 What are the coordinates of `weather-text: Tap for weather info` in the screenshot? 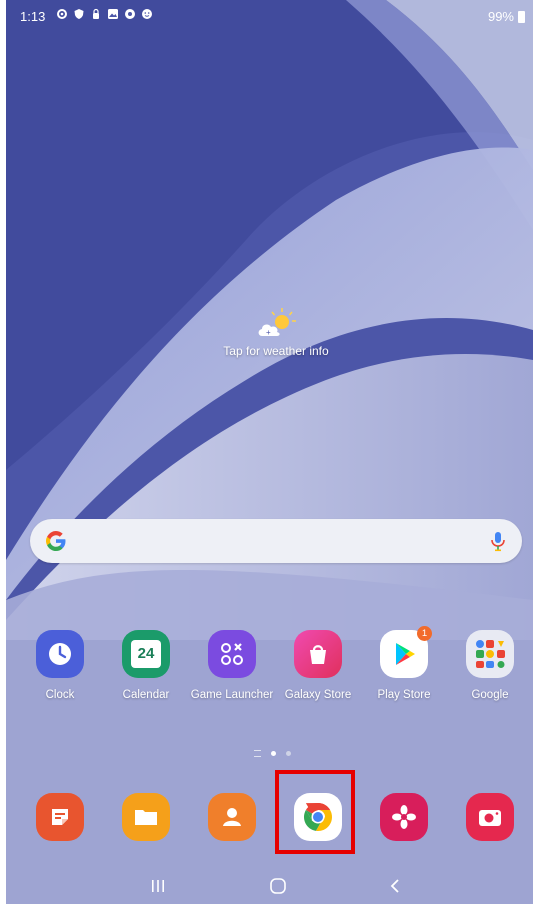 It's located at (276, 351).